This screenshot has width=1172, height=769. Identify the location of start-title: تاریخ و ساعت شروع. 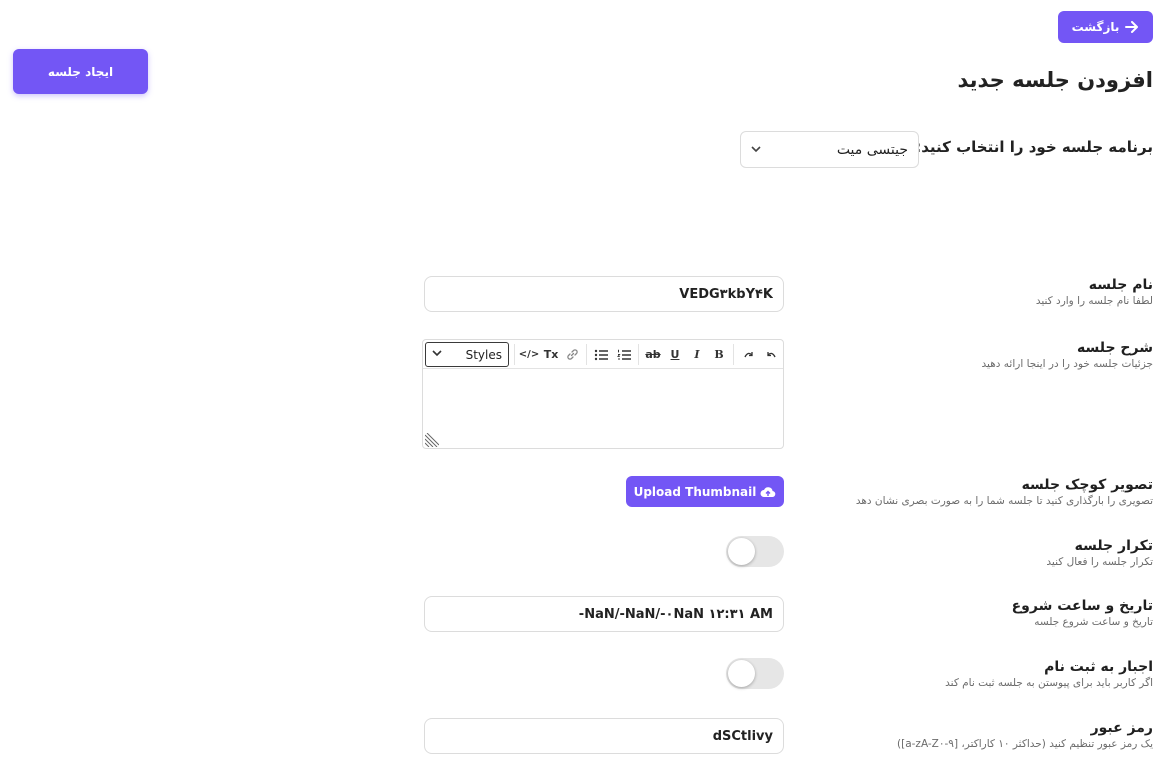
(1082, 606).